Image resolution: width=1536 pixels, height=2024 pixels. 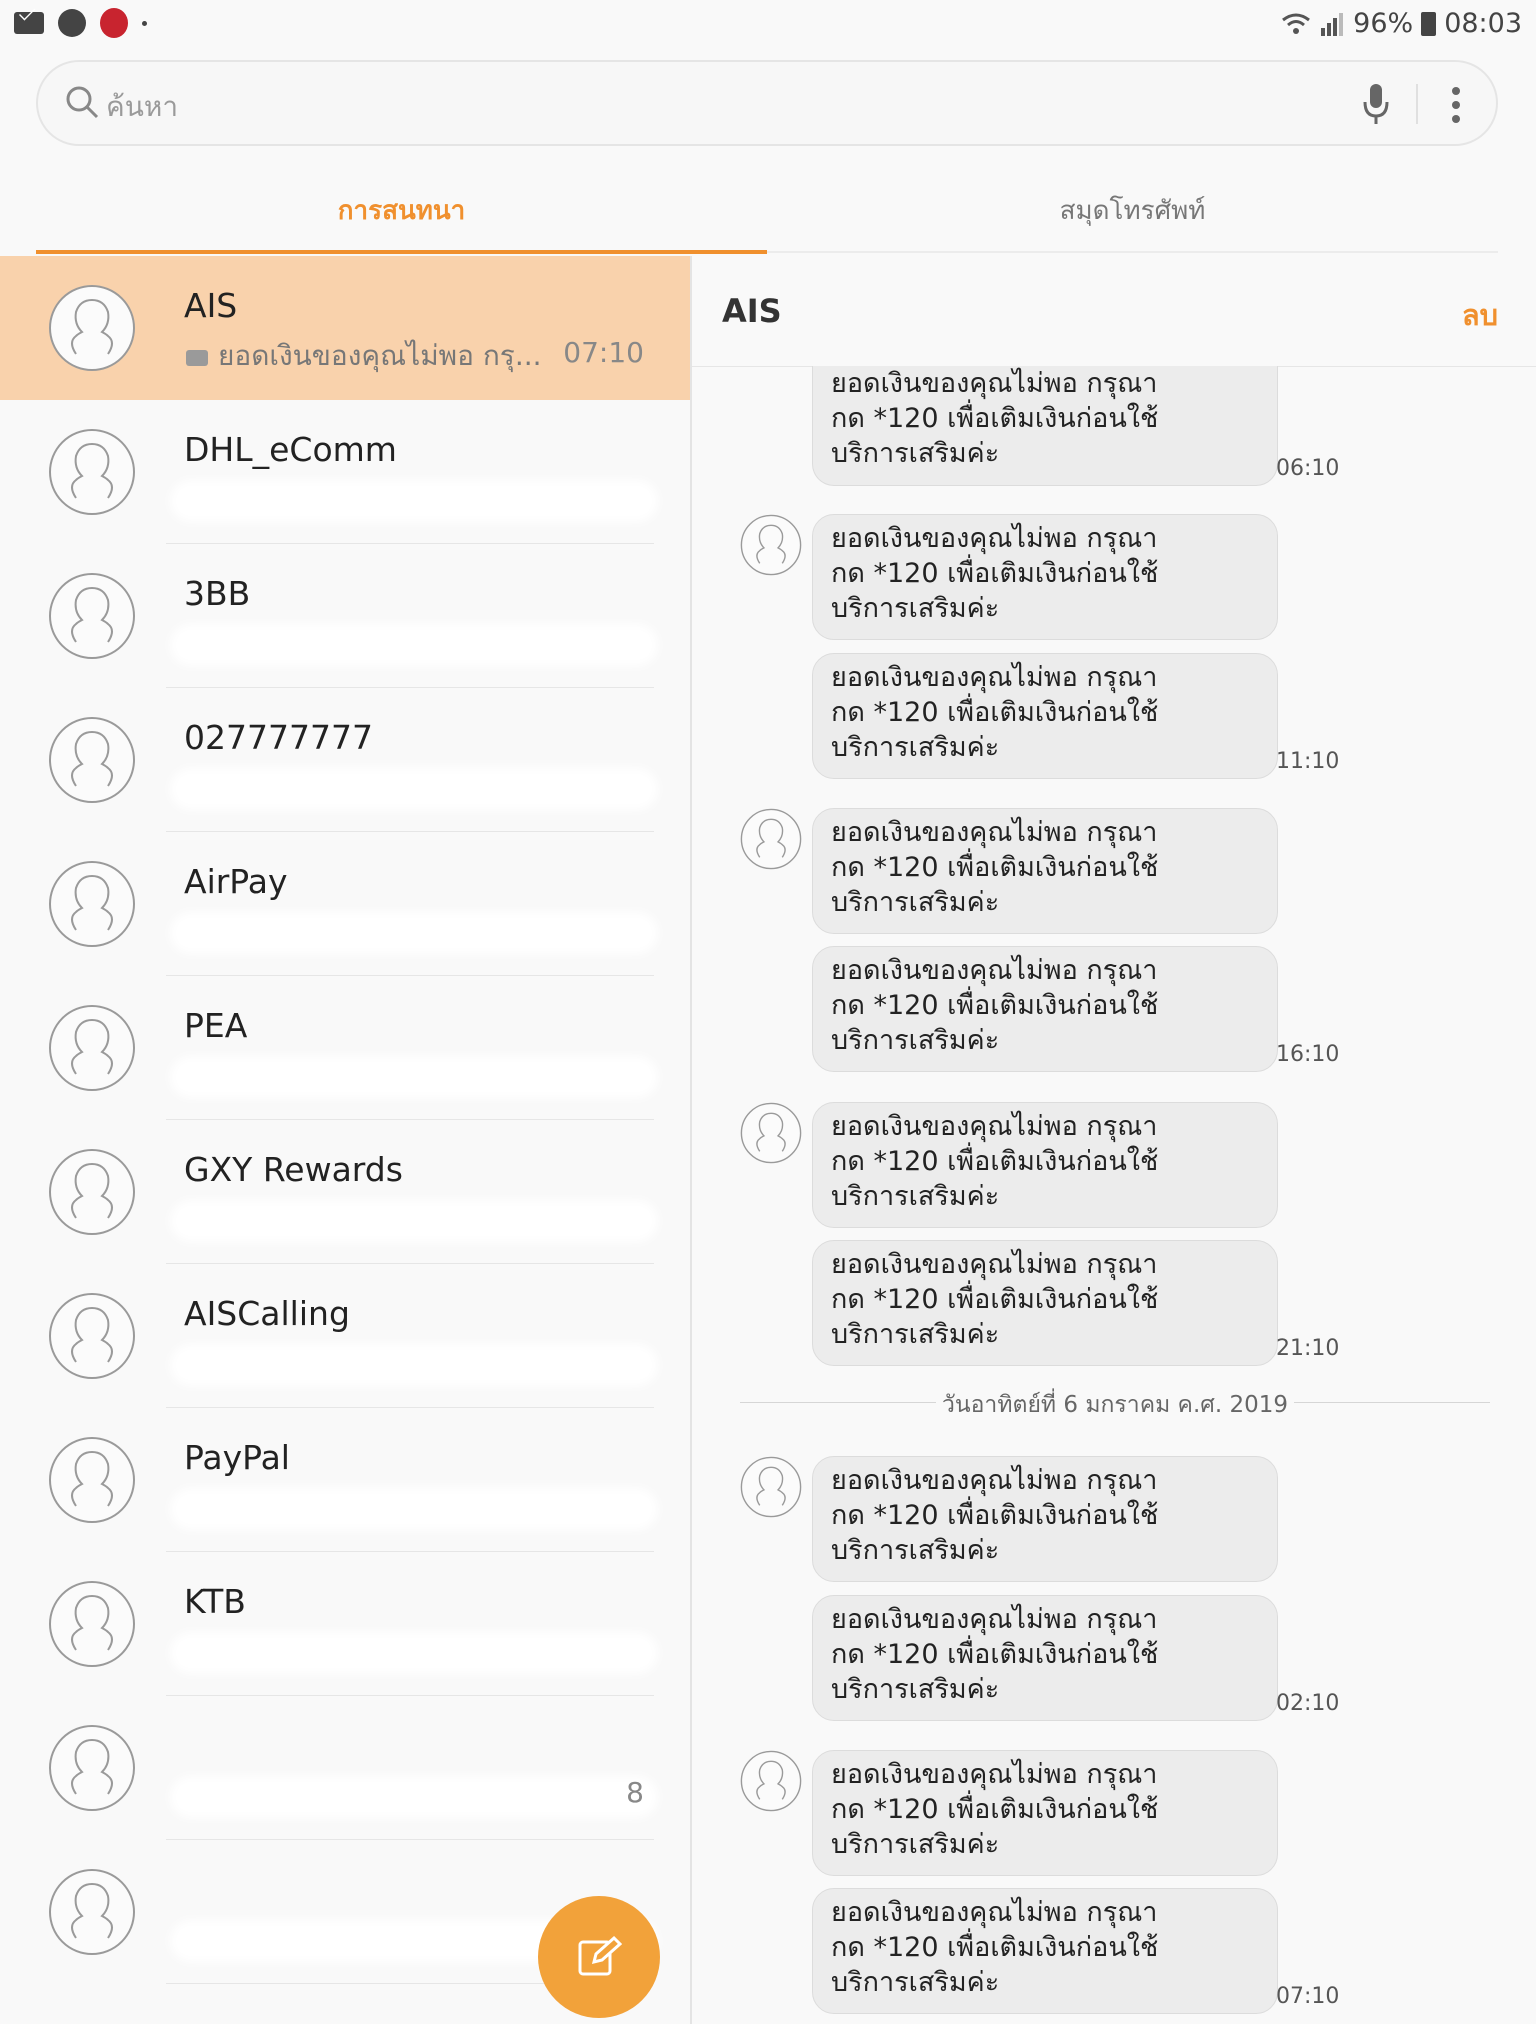 What do you see at coordinates (278, 737) in the screenshot?
I see `conversation-name: 027777777` at bounding box center [278, 737].